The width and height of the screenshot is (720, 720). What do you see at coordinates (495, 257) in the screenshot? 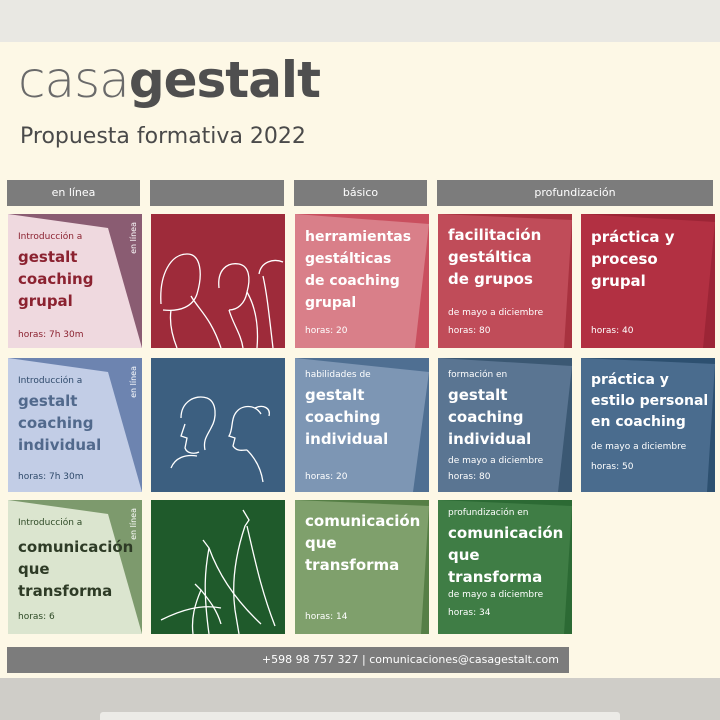
I see `card-title: facilitación gestáltica de grupos` at bounding box center [495, 257].